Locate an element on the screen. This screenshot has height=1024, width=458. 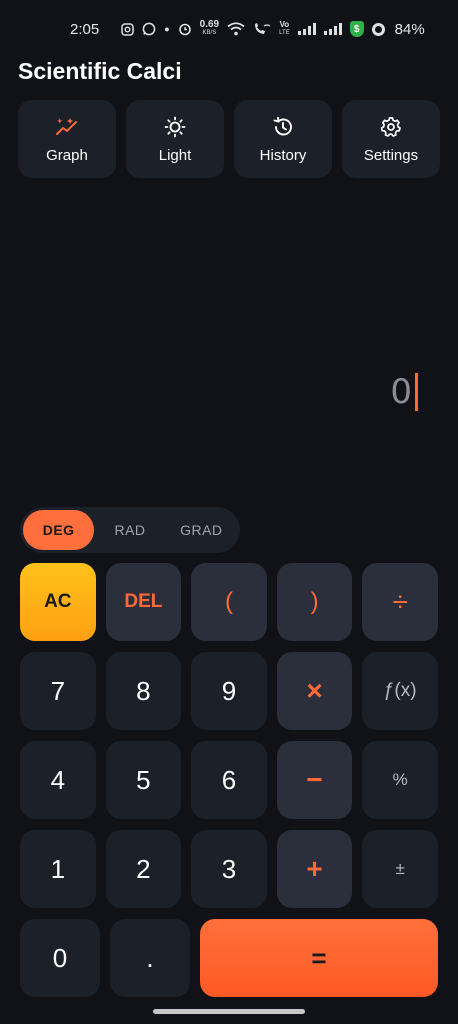
clear-button: AC is located at coordinates (58, 602).